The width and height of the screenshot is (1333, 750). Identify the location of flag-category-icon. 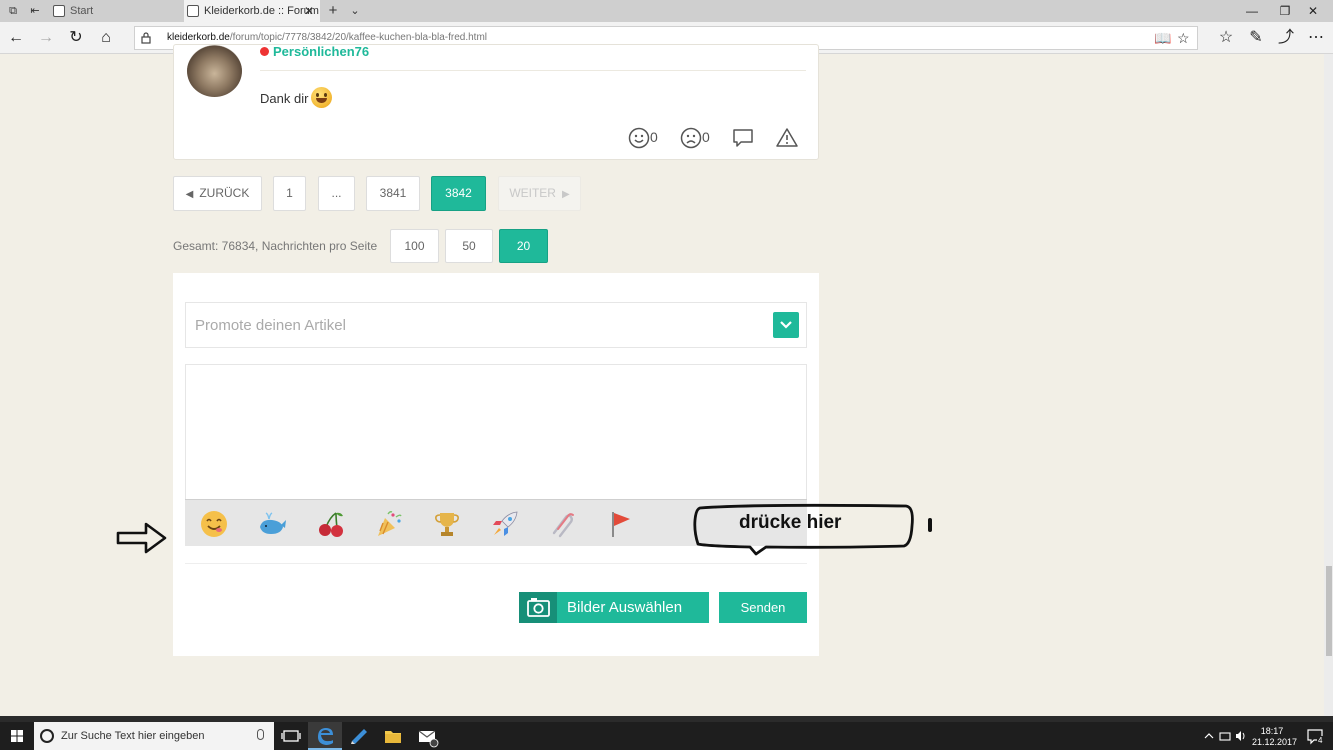
(621, 524).